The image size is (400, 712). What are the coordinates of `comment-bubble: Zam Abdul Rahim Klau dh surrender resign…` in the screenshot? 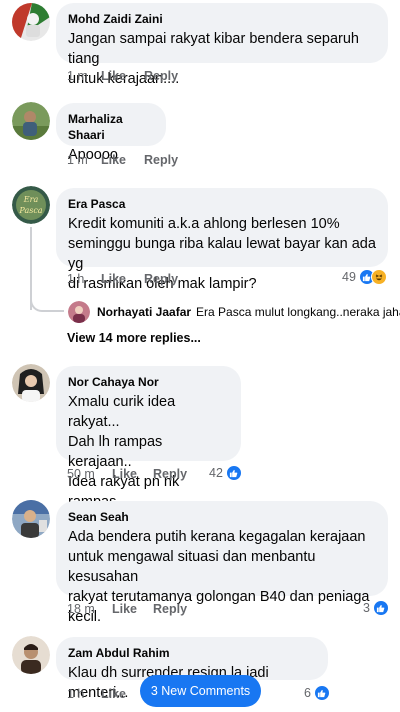 It's located at (192, 669).